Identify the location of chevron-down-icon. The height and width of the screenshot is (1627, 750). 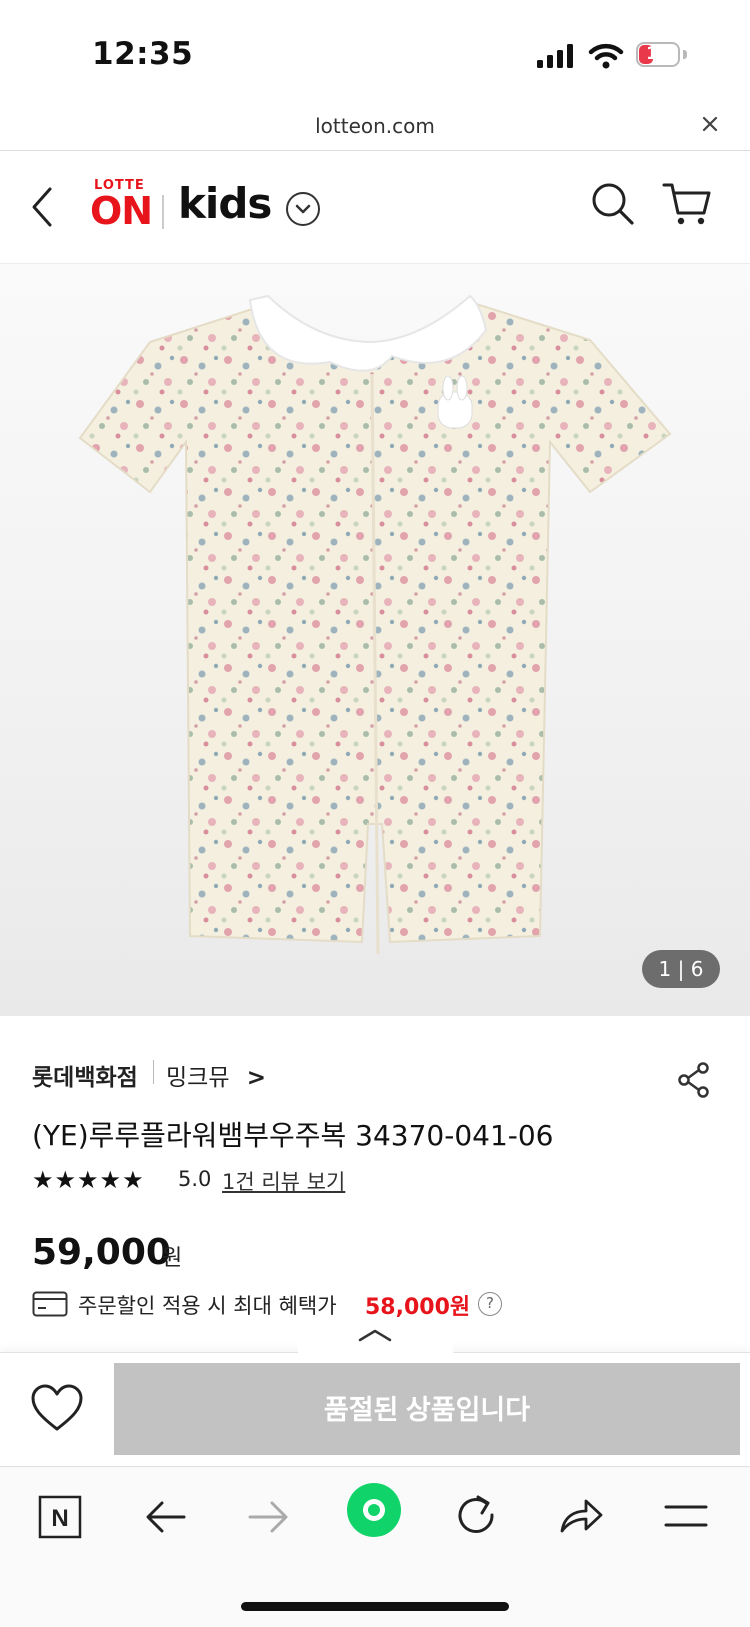
(303, 209).